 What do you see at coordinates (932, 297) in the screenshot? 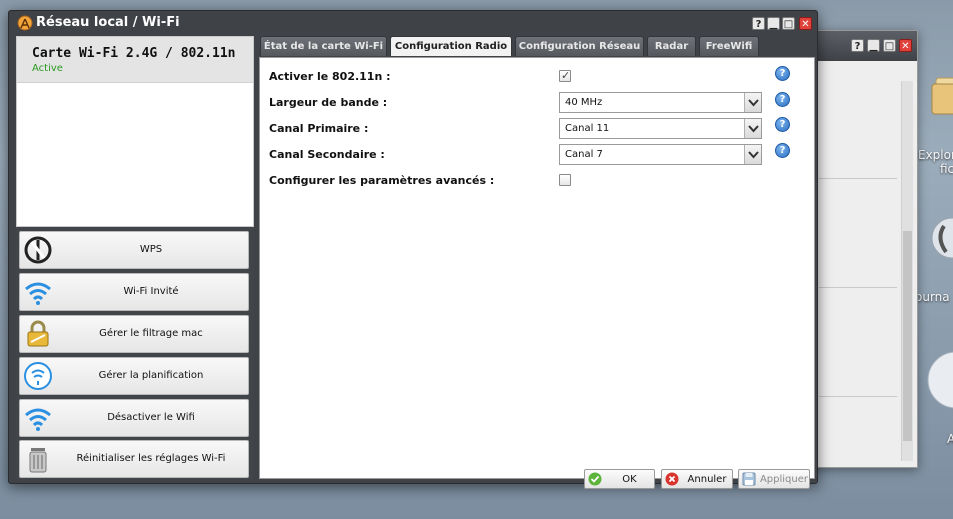
I see `desktop-label-journal: ourna` at bounding box center [932, 297].